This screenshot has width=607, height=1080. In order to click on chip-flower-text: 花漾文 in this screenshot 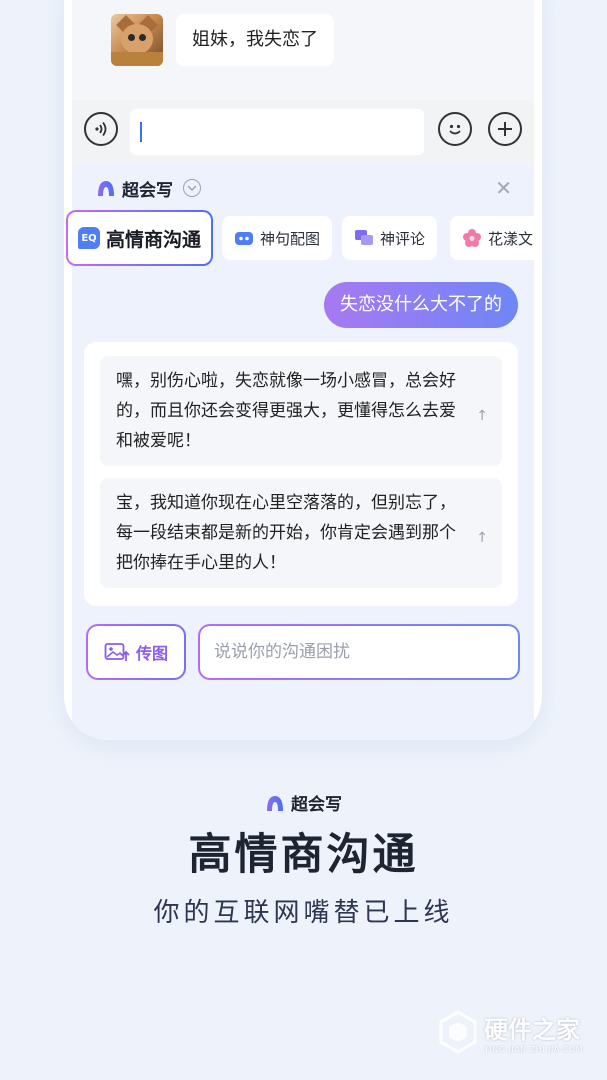, I will do `click(496, 238)`.